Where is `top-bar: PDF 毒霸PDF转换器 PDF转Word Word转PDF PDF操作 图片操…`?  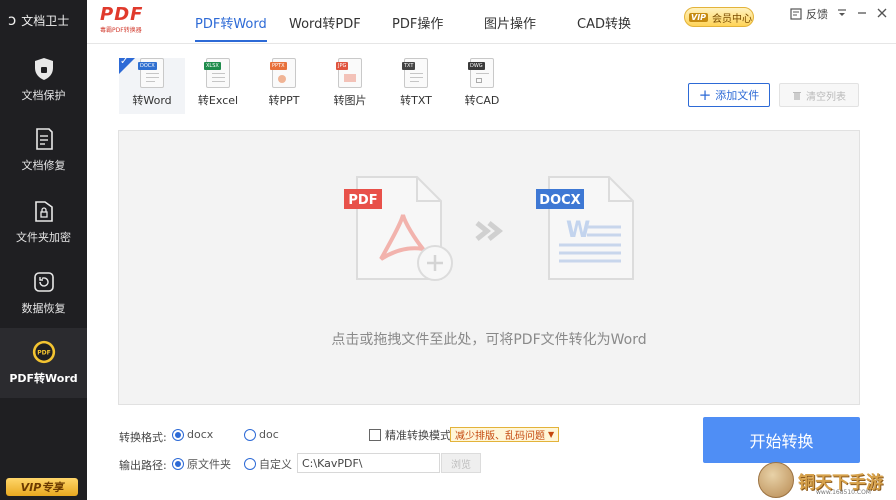
top-bar: PDF 毒霸PDF转换器 PDF转Word Word转PDF PDF操作 图片操… is located at coordinates (491, 22).